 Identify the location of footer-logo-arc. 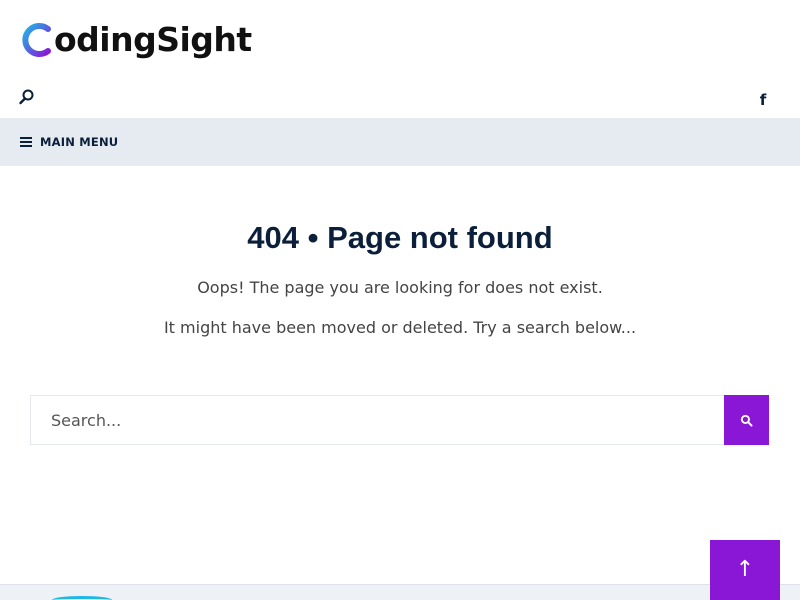
(82, 598).